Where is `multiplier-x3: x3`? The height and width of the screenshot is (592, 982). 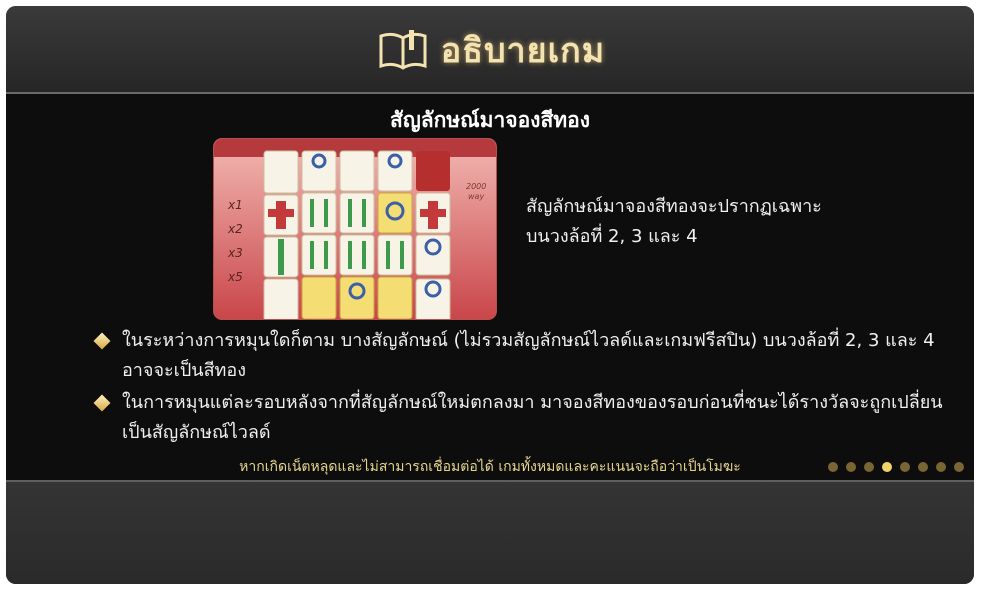
multiplier-x3: x3 is located at coordinates (235, 253).